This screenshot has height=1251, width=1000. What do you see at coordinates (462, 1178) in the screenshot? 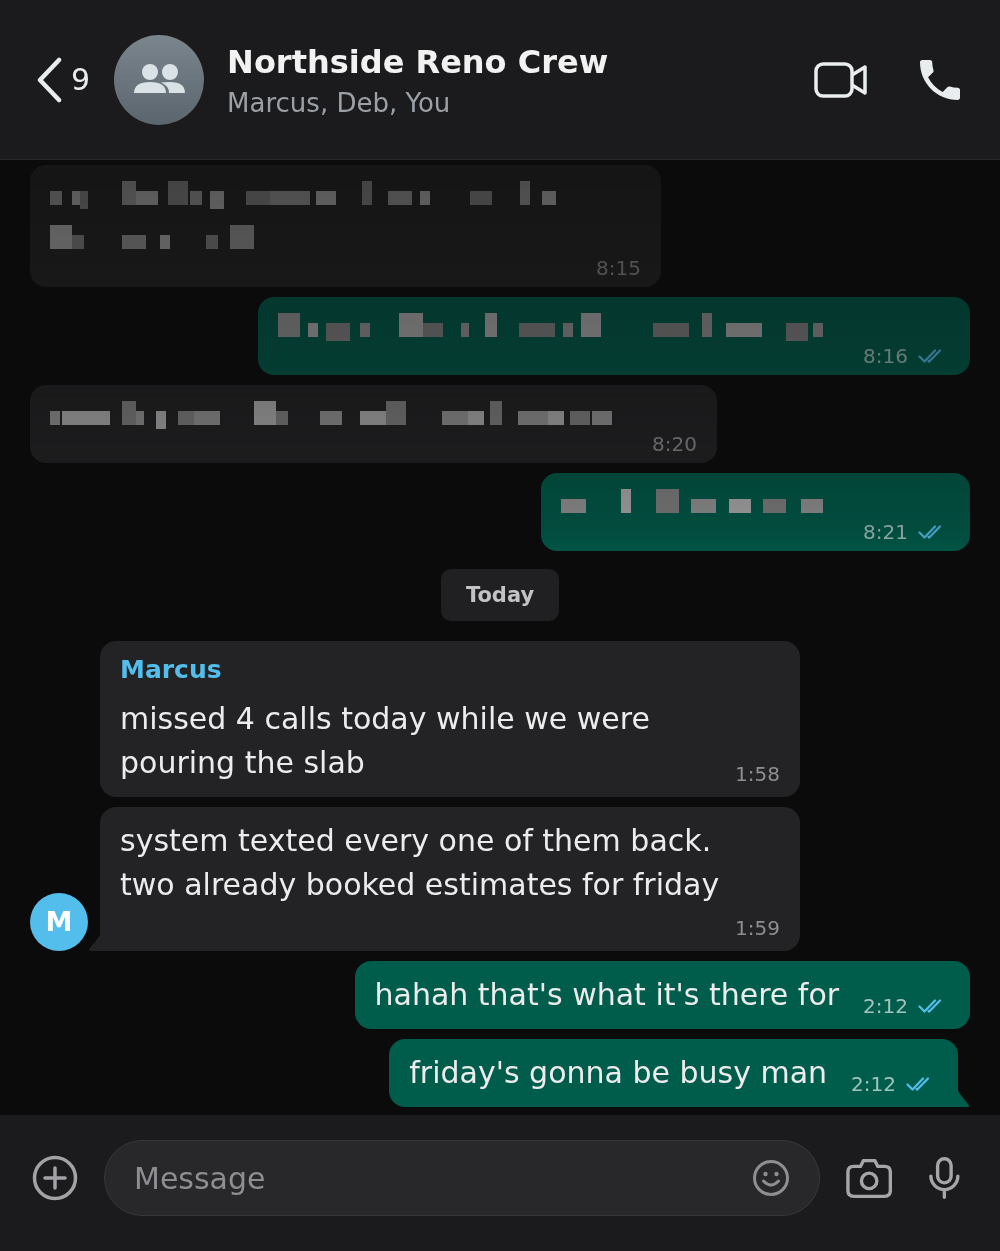
I see `message-input: Message` at bounding box center [462, 1178].